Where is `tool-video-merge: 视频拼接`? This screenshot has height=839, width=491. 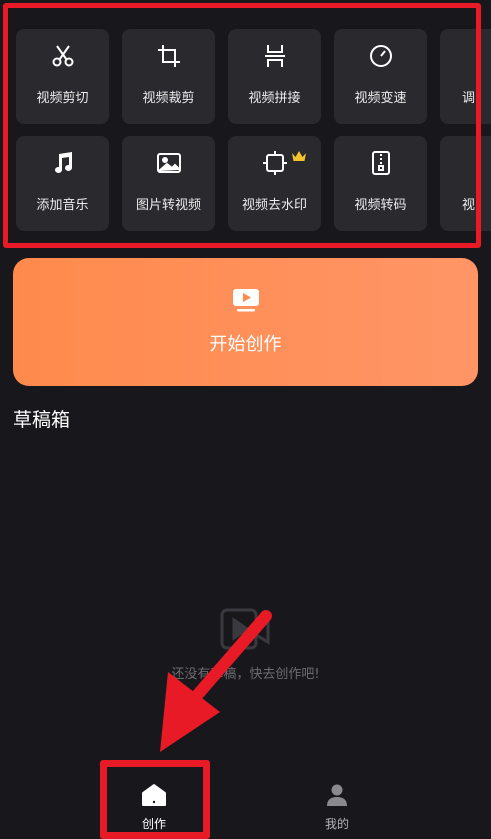
tool-video-merge: 视频拼接 is located at coordinates (274, 76).